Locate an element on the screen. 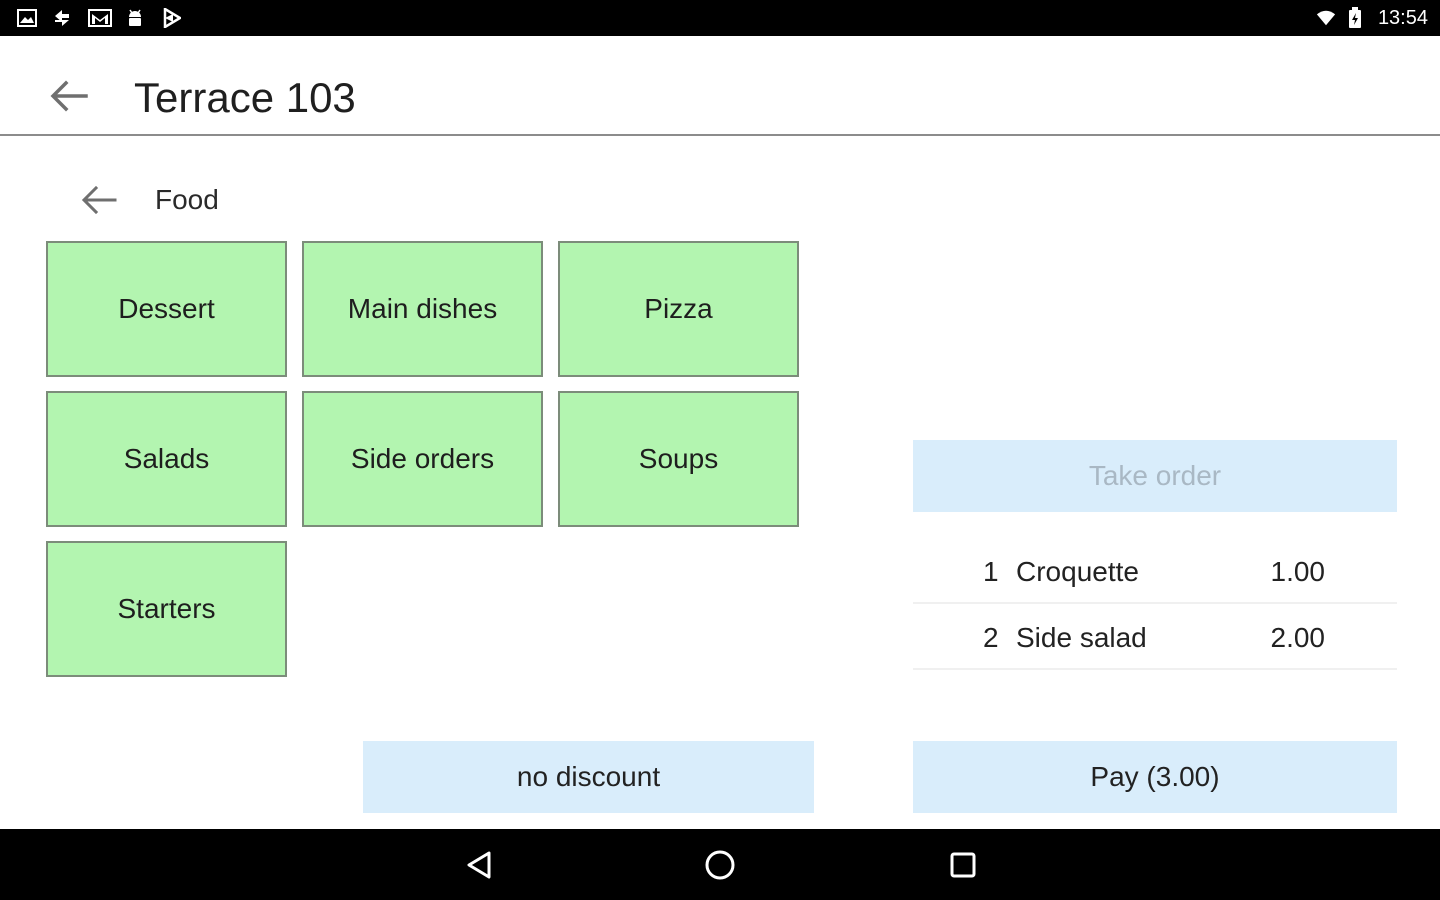 The width and height of the screenshot is (1440, 900). category-tile-pizza: Pizza is located at coordinates (678, 309).